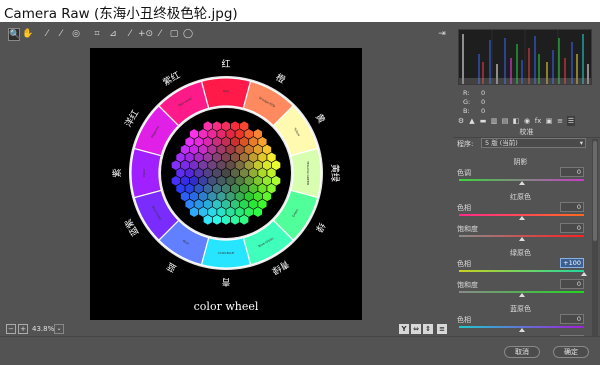 This screenshot has width=600, height=365. I want to click on panel-tab: fx, so click(538, 121).